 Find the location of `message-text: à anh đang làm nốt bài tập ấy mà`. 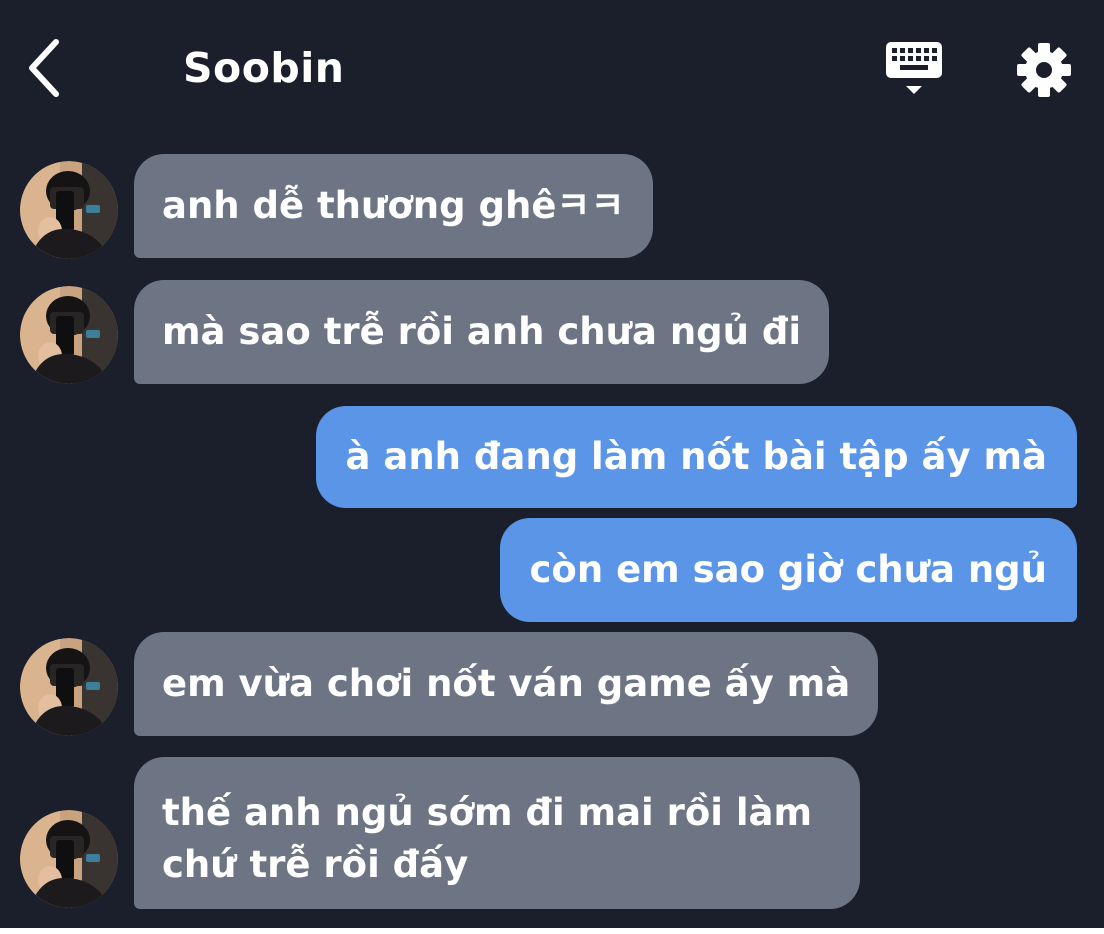

message-text: à anh đang làm nốt bài tập ấy mà is located at coordinates (696, 456).